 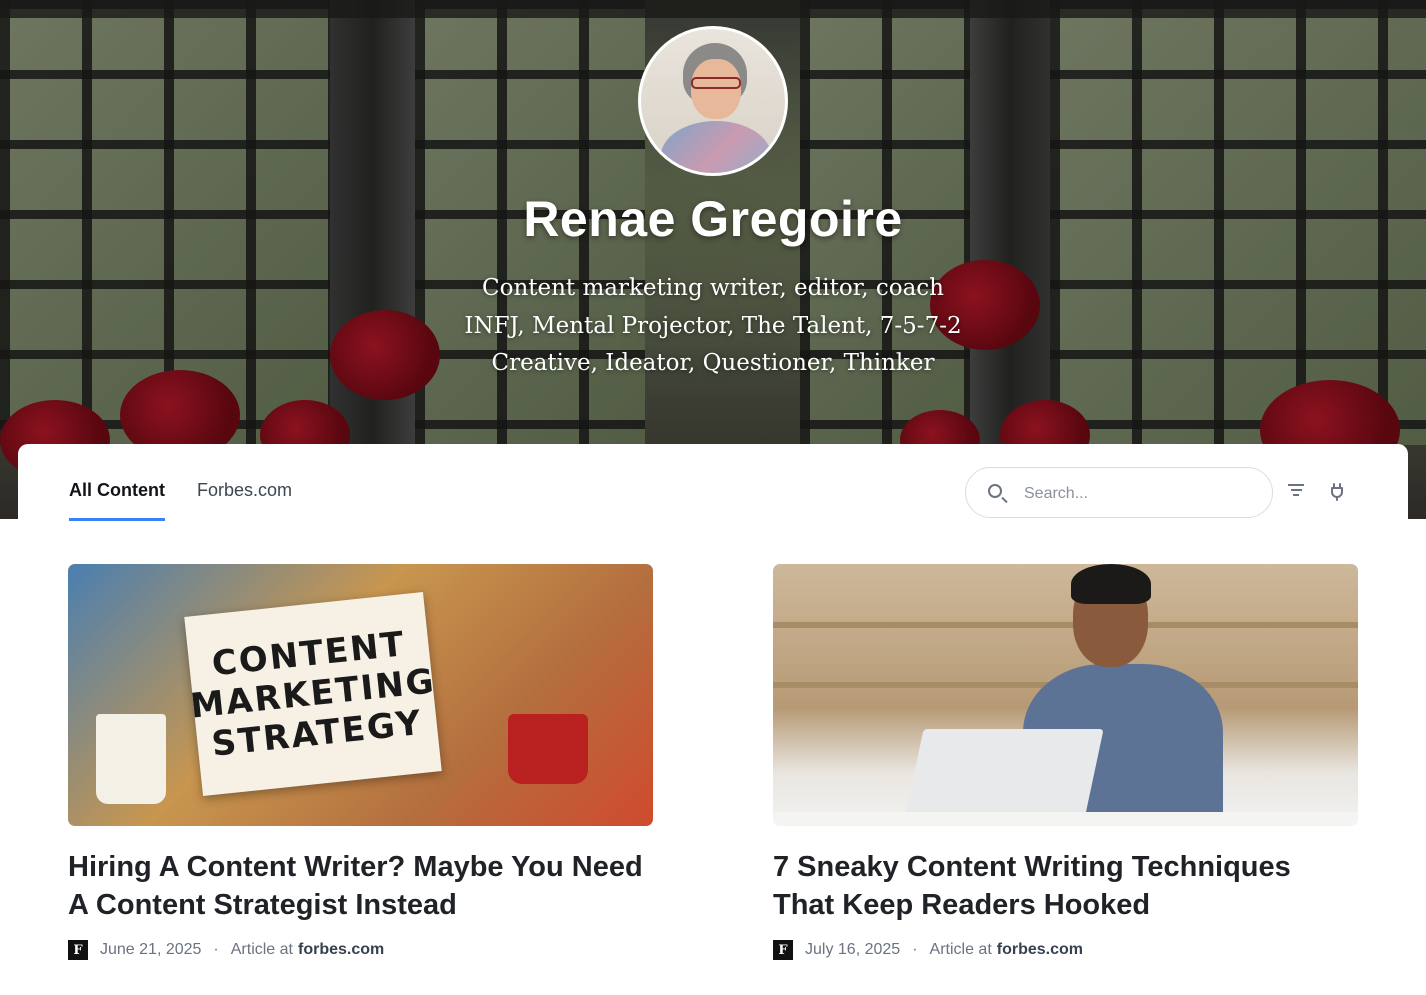 I want to click on search-input, so click(x=1139, y=494).